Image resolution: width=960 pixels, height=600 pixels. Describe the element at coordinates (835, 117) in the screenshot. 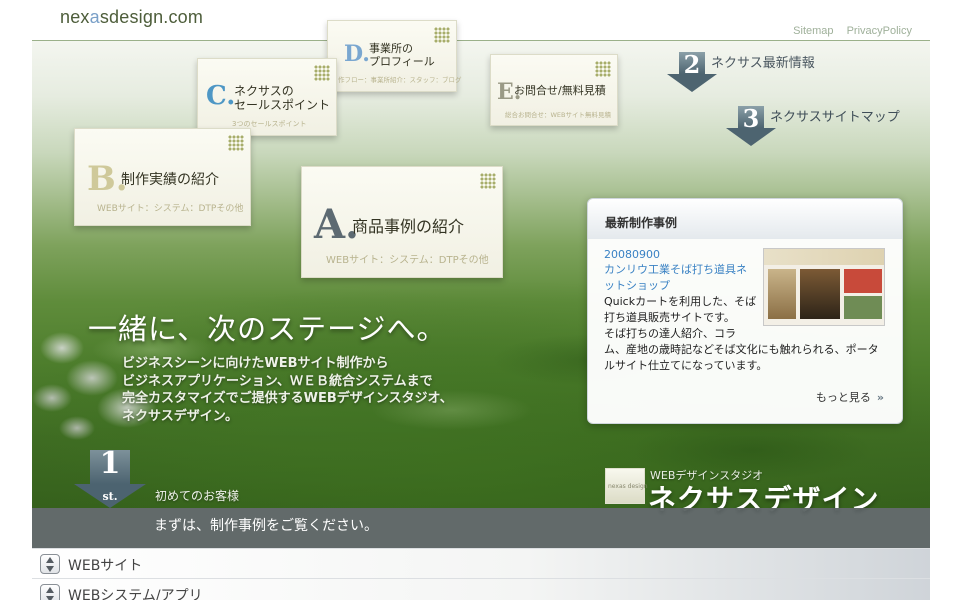

I see `marker-label: ネクサスサイトマップ` at that location.